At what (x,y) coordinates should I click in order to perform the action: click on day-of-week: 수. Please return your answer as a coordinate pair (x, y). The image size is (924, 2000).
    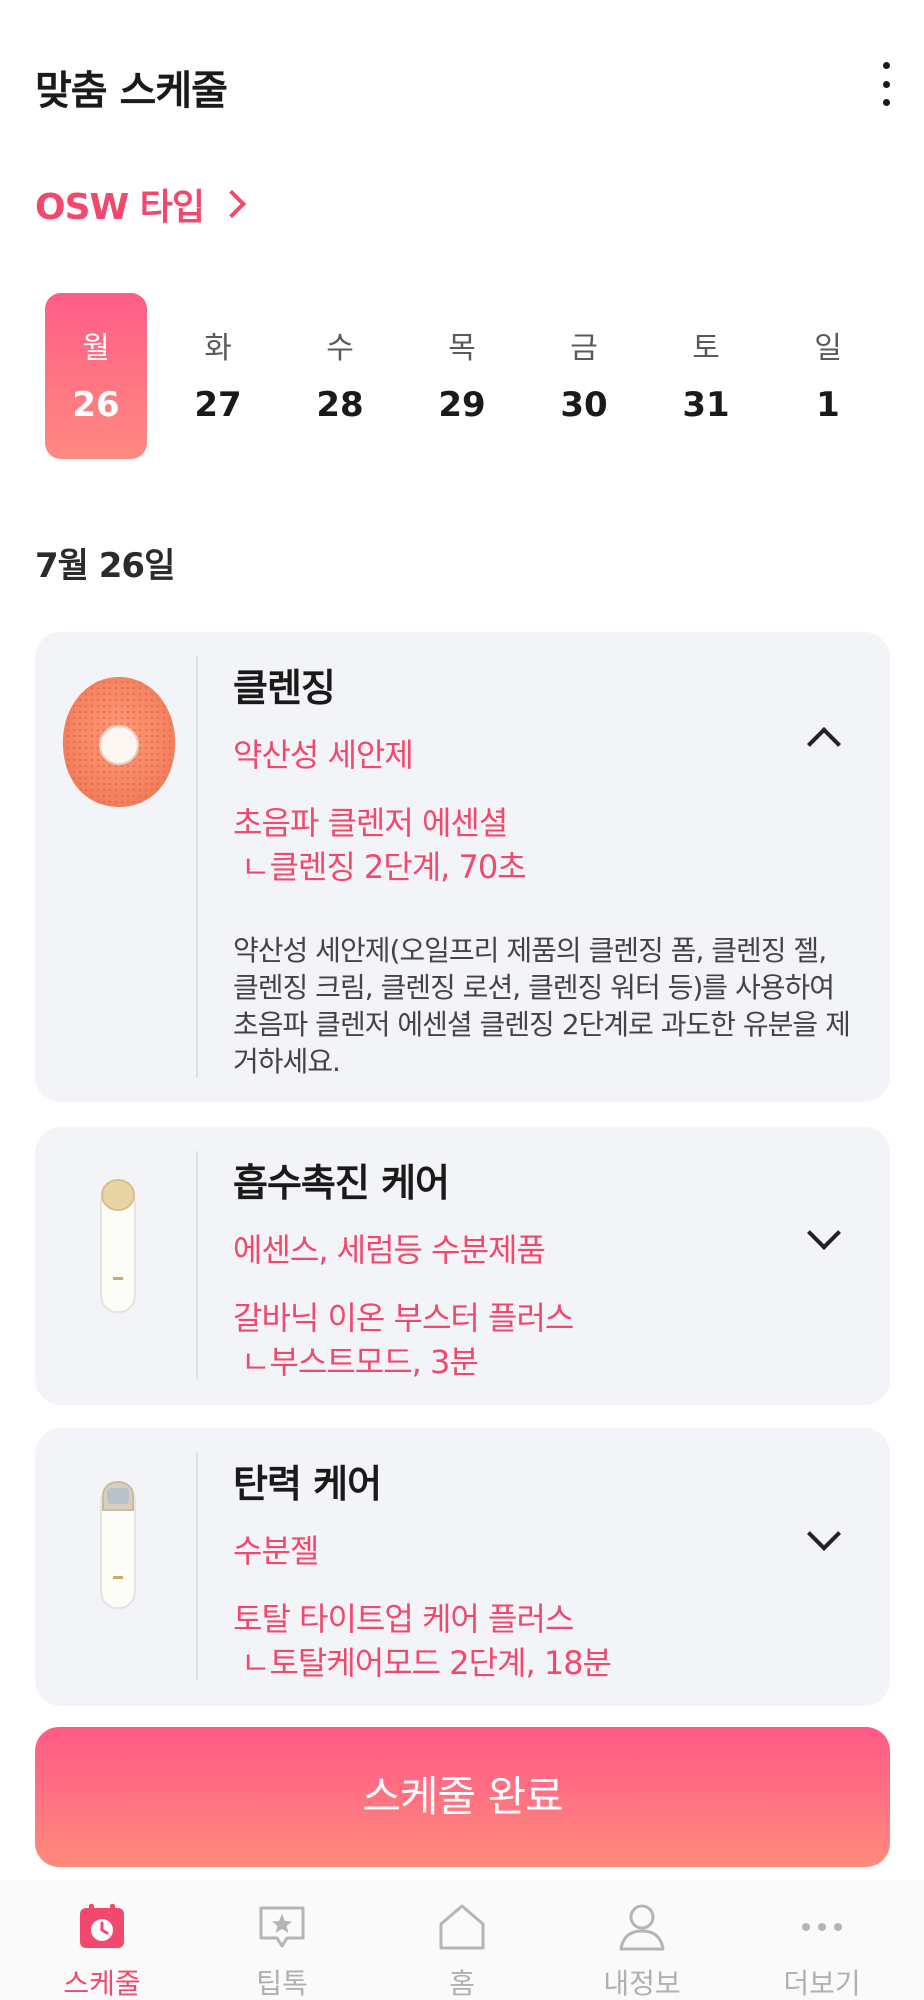
    Looking at the image, I should click on (340, 348).